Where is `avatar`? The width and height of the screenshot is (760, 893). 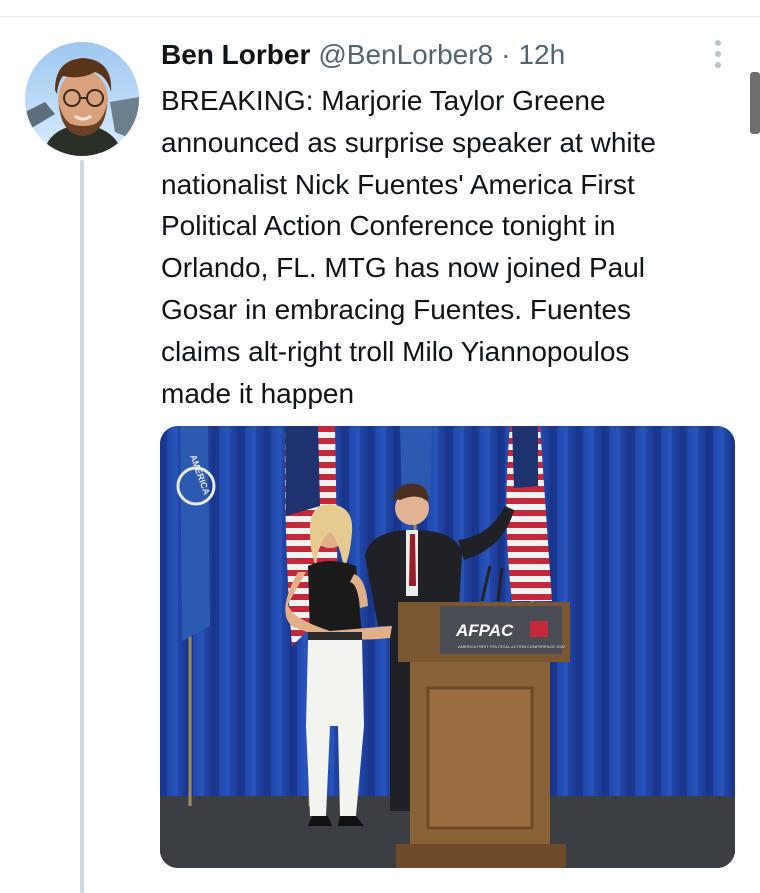 avatar is located at coordinates (82, 99).